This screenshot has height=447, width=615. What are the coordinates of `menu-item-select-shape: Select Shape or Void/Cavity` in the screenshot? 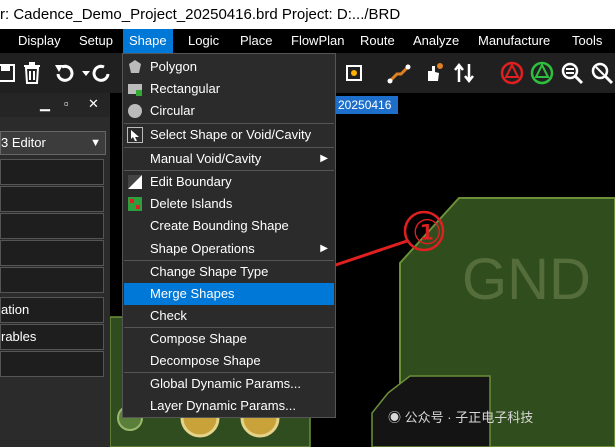 It's located at (229, 135).